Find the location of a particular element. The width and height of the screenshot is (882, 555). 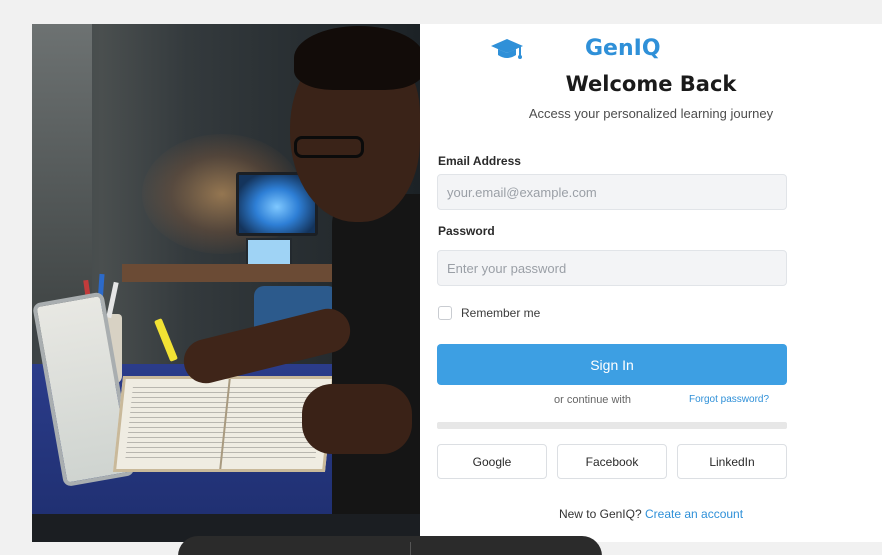

email-label: Email Address is located at coordinates (479, 161).